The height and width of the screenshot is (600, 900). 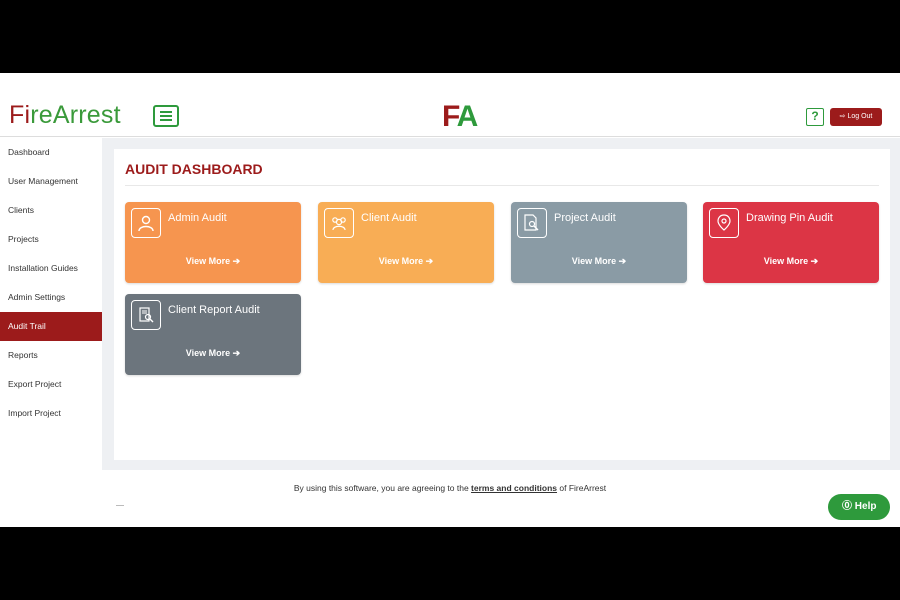 I want to click on sidebar-item-admin-settings: Admin Settings, so click(x=51, y=297).